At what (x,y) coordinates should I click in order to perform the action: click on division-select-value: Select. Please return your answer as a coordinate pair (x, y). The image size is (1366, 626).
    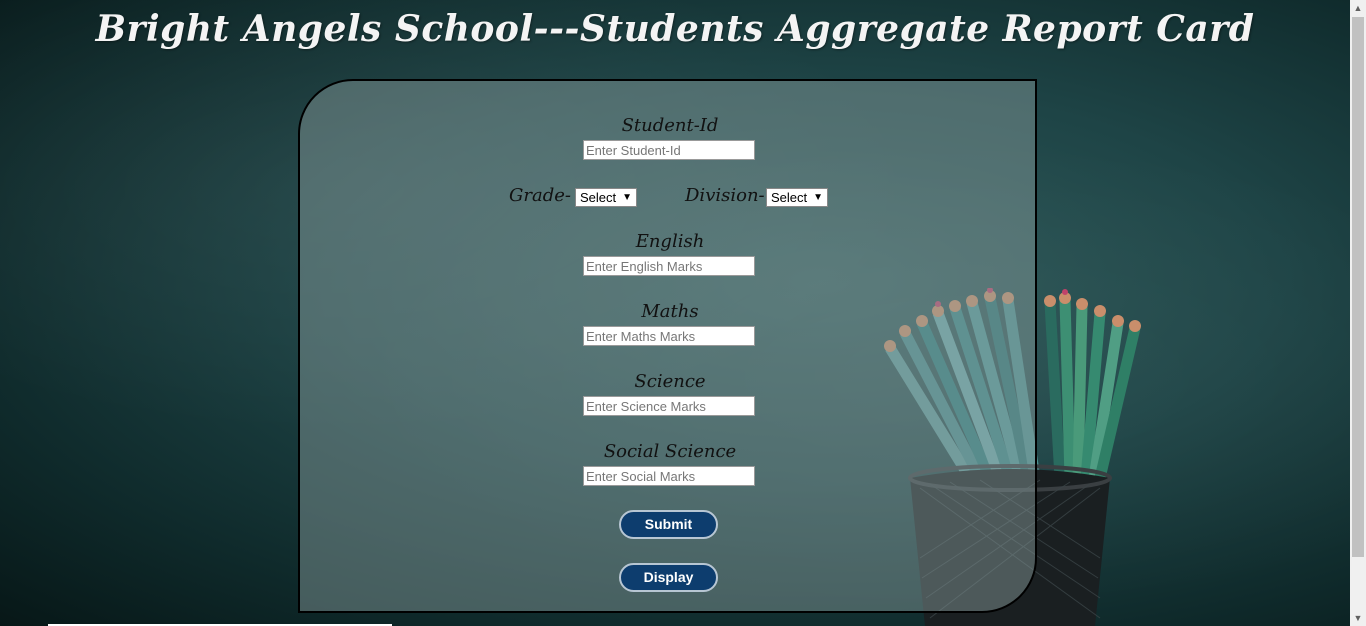
    Looking at the image, I should click on (789, 197).